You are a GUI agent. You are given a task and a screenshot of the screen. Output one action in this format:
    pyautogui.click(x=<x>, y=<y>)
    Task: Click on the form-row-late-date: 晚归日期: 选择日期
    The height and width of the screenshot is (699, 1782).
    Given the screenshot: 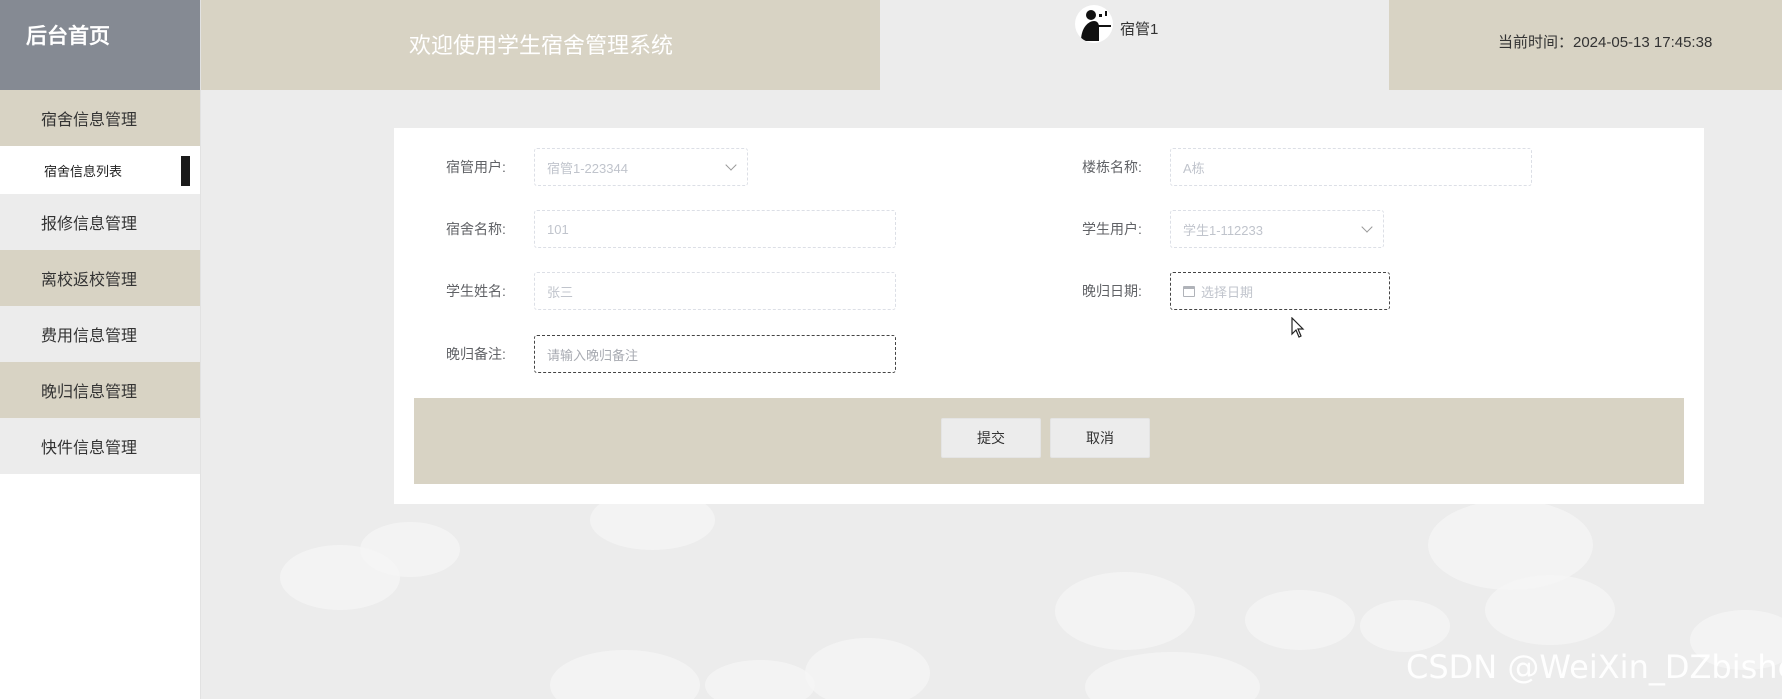 What is the action you would take?
    pyautogui.click(x=1236, y=291)
    